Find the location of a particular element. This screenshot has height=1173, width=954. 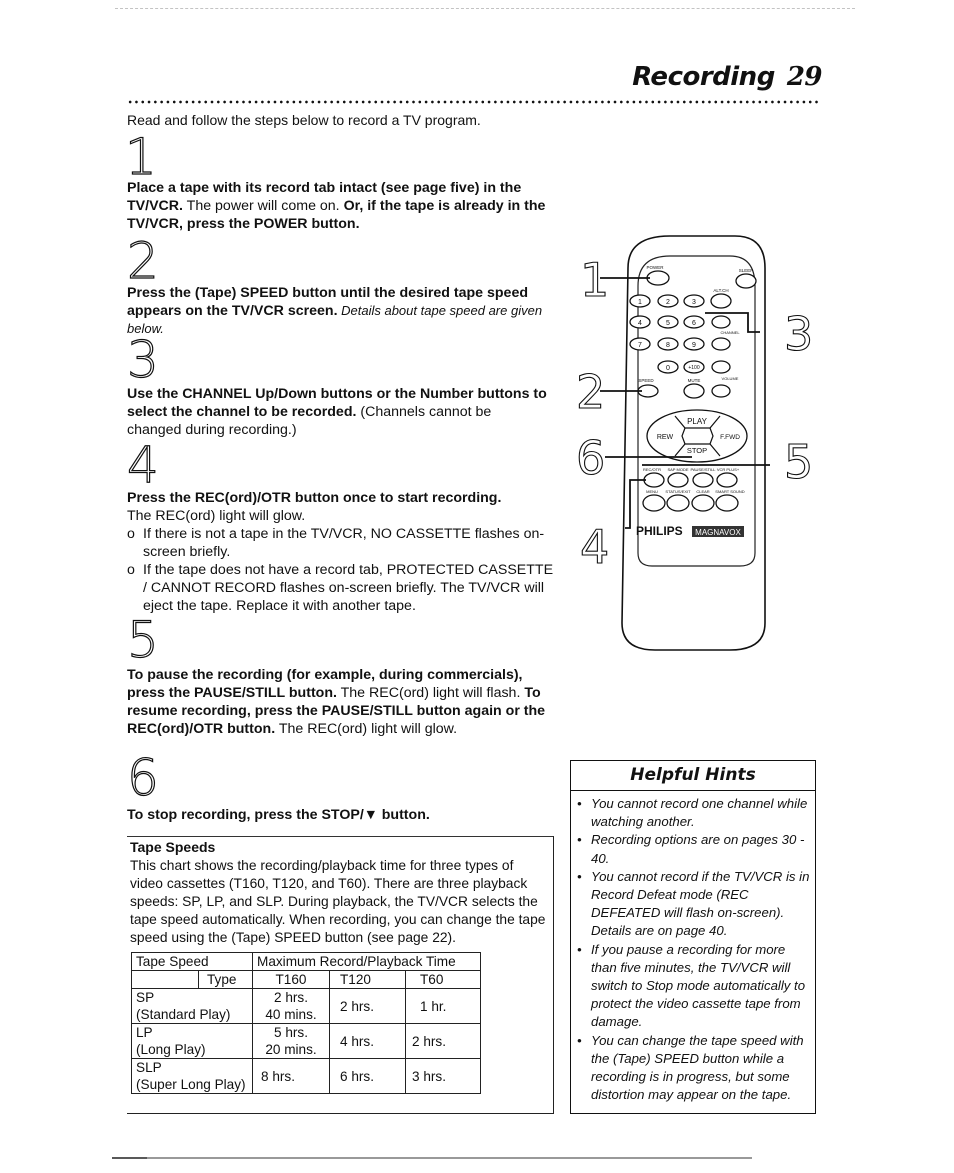

digit-label: 5 is located at coordinates (668, 323).